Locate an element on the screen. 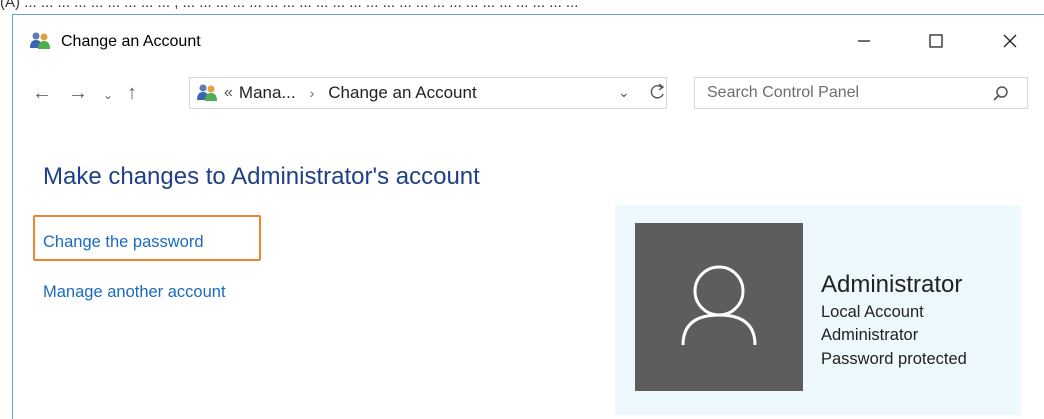  forward-arrow-icon: → is located at coordinates (78, 92).